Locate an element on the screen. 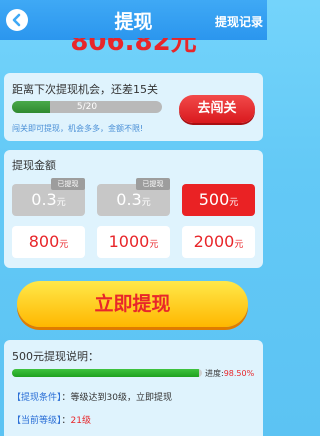 Image resolution: width=320 pixels, height=436 pixels. amount-option-value: 1000 is located at coordinates (129, 241).